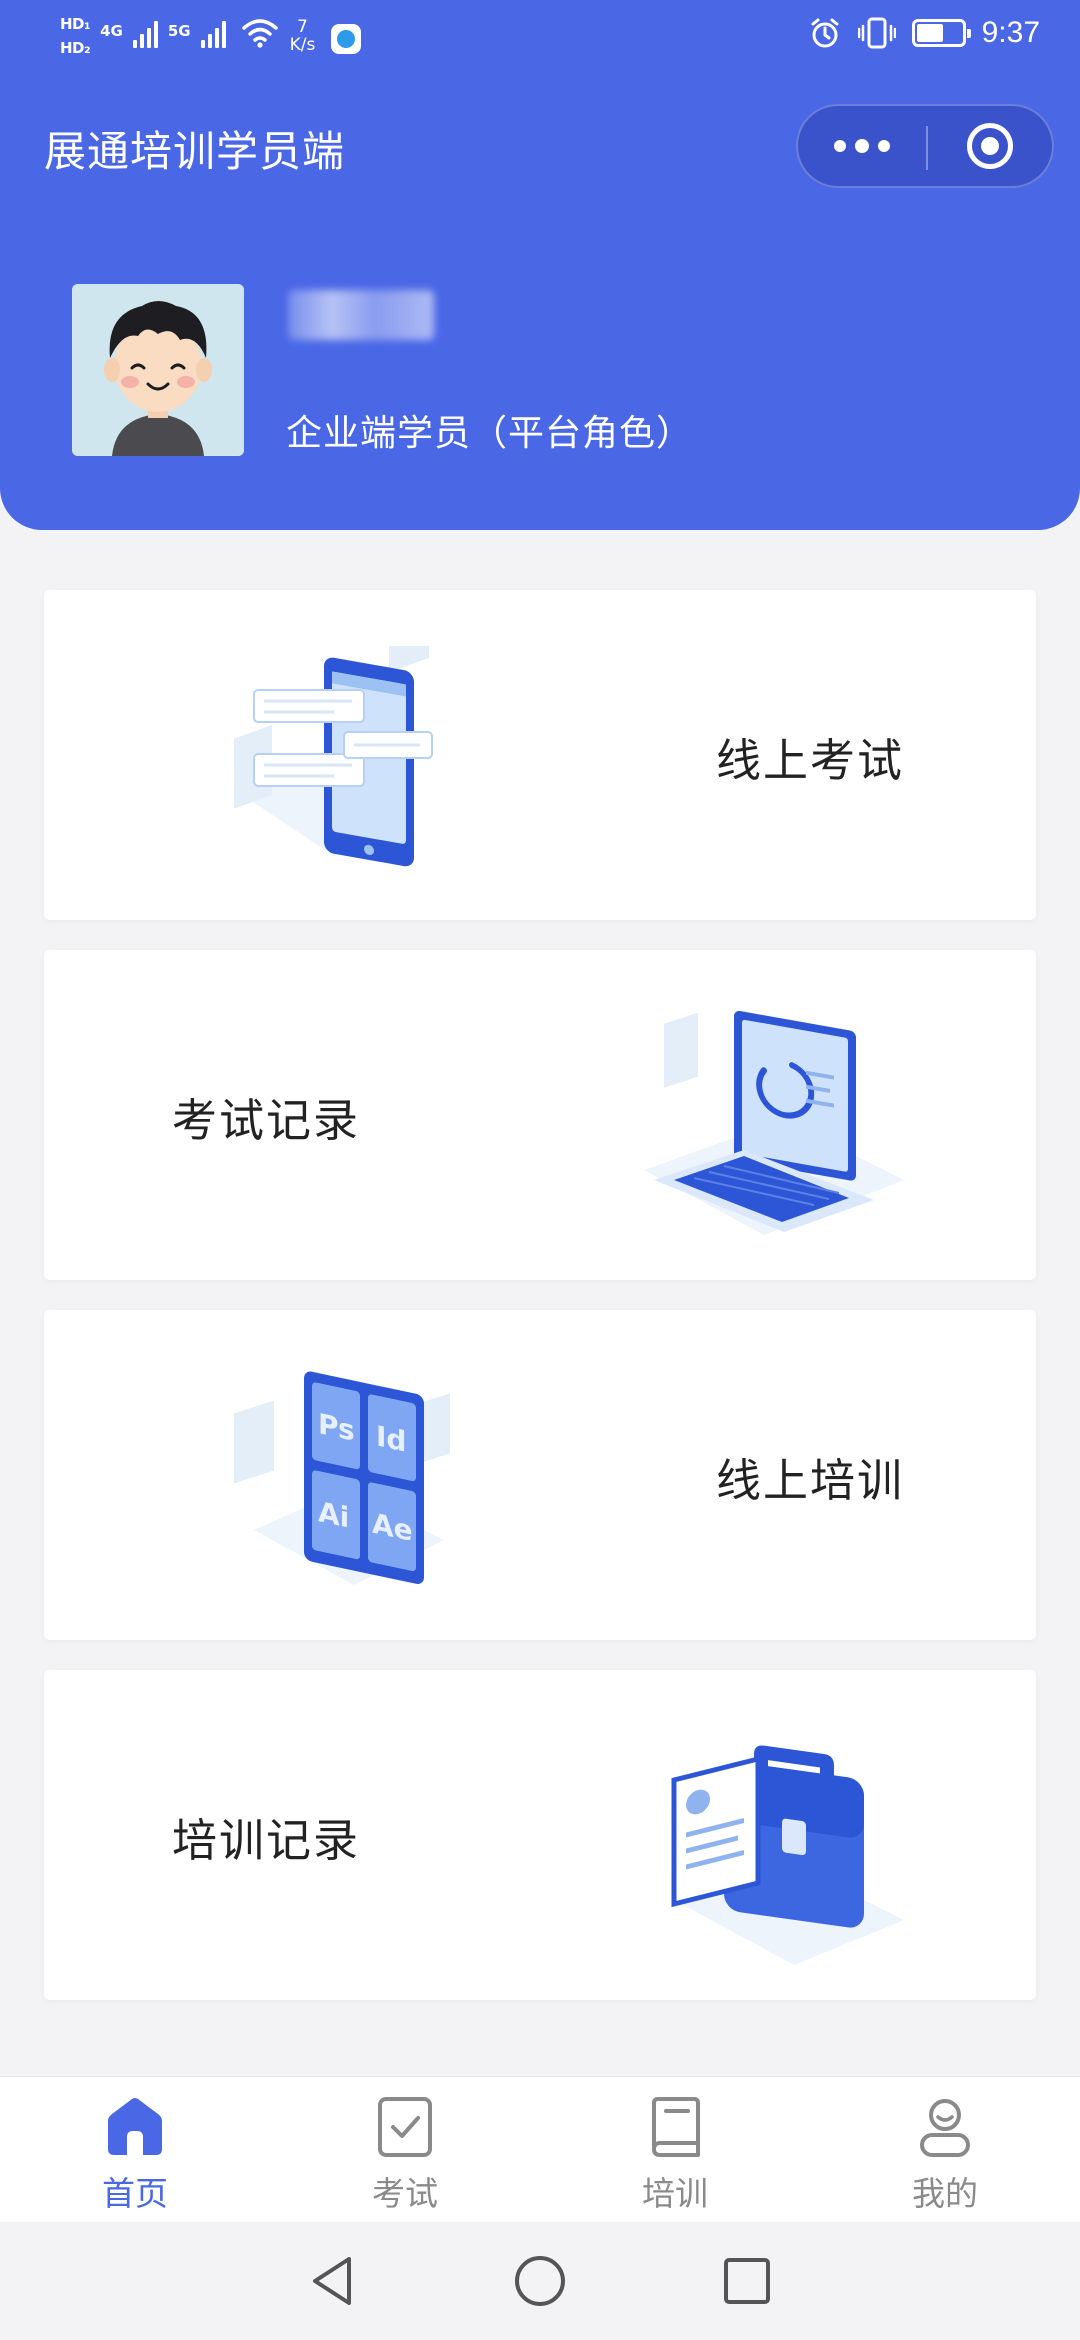 This screenshot has width=1080, height=2340. I want to click on home-icon, so click(135, 2126).